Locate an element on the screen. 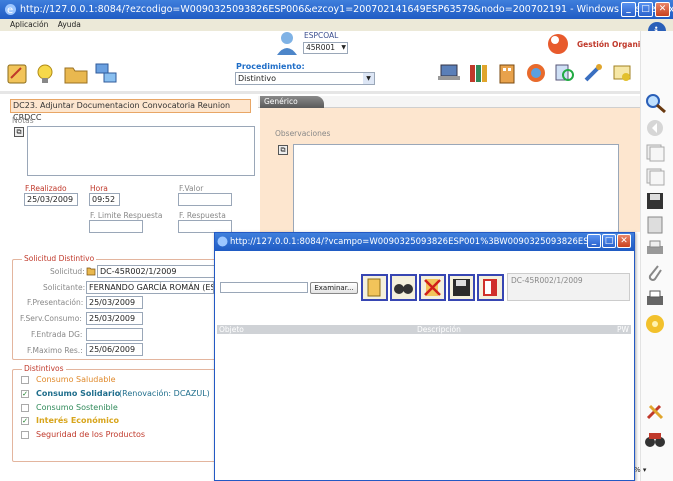 The height and width of the screenshot is (481, 673). distintivo-interes-economico: Interés Económico is located at coordinates (78, 420).